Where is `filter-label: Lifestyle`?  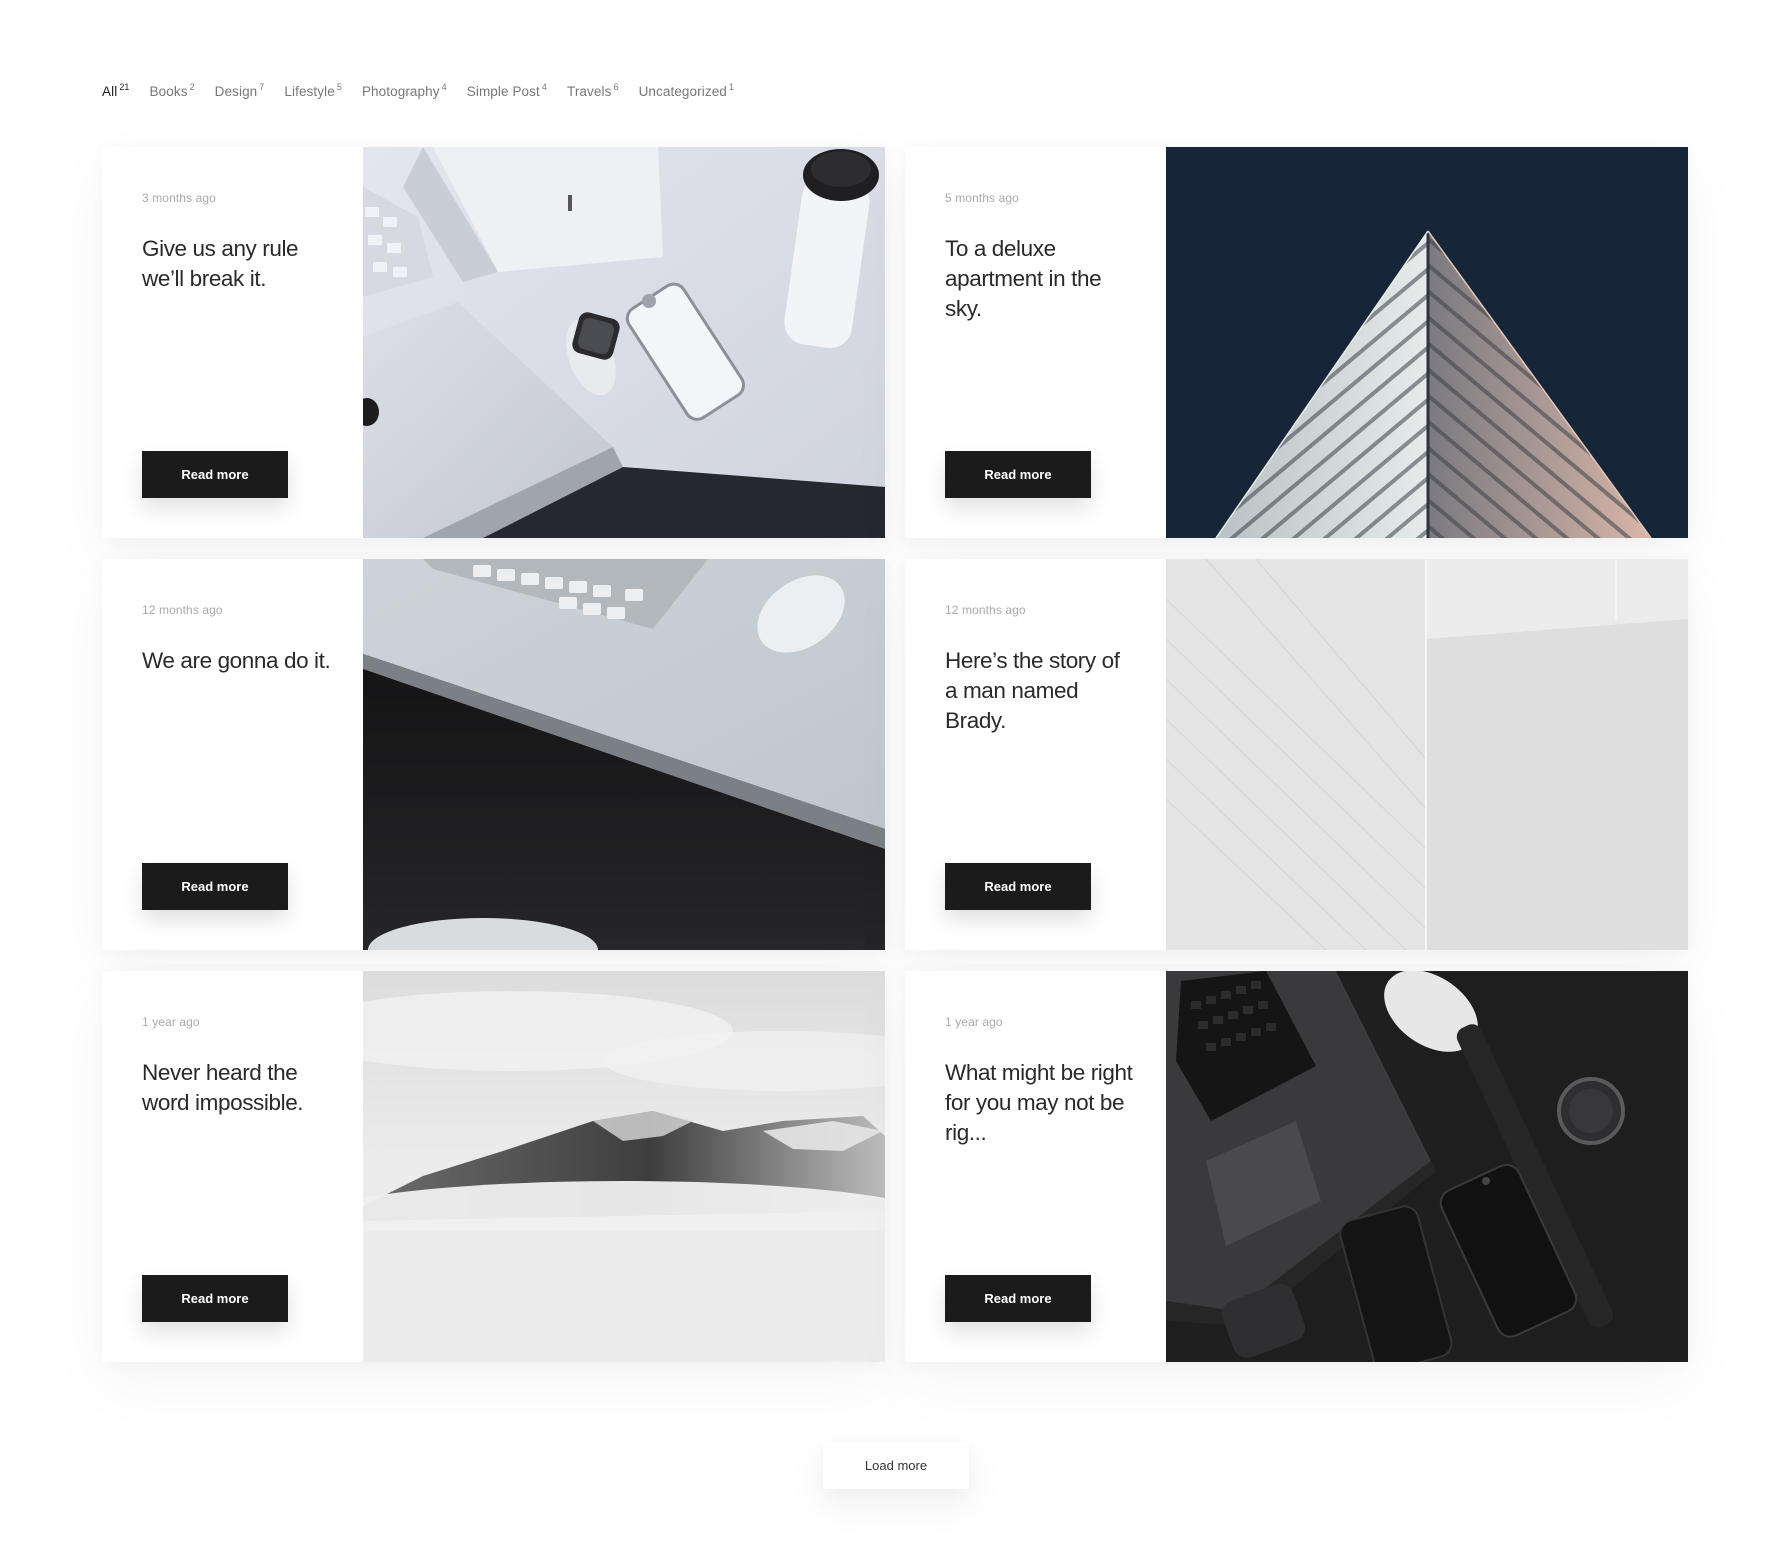 filter-label: Lifestyle is located at coordinates (309, 91).